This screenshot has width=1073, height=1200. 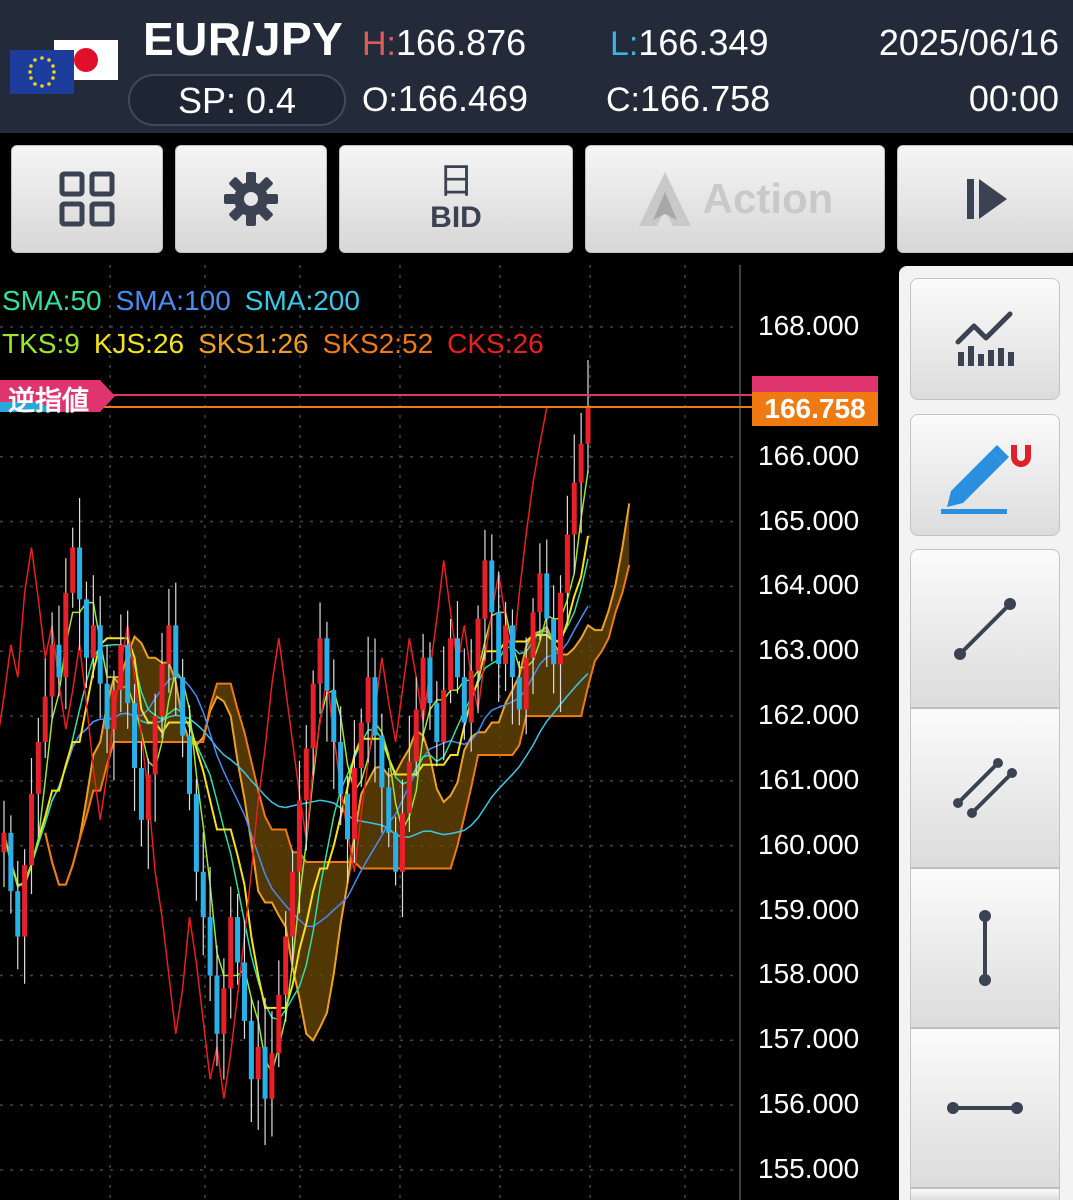 I want to click on parallel-lines-icon, so click(x=985, y=788).